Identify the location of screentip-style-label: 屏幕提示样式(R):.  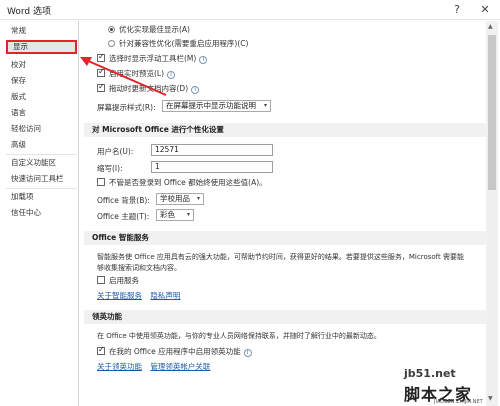
(126, 107).